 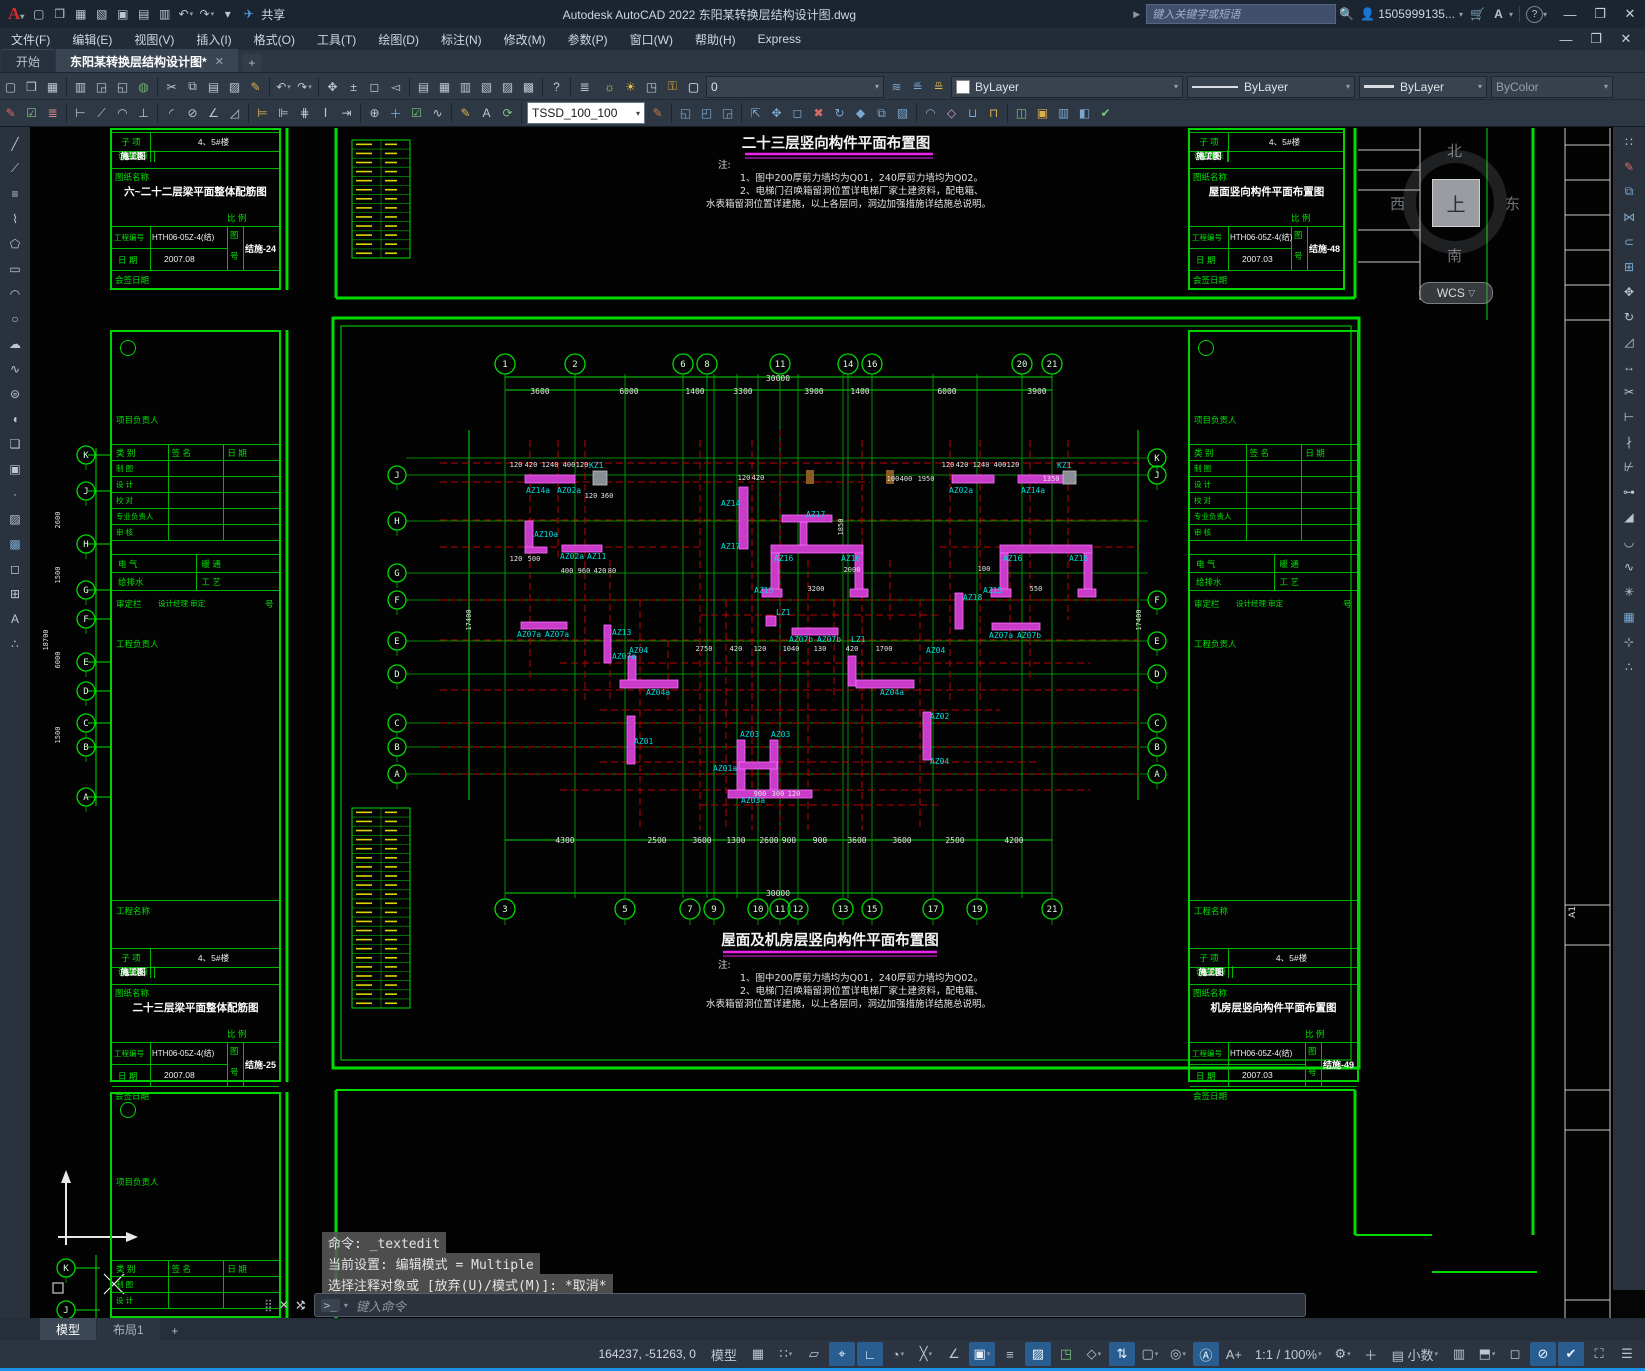 What do you see at coordinates (1552, 86) in the screenshot?
I see `plotstyle-dropdown: ByColor ▾` at bounding box center [1552, 86].